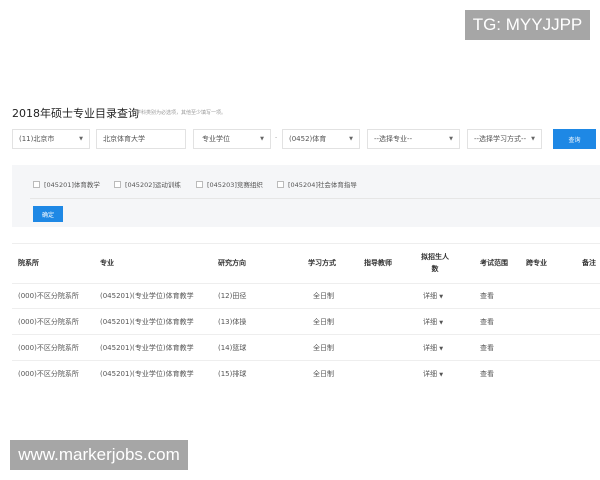 The height and width of the screenshot is (480, 600). I want to click on major-select: --选择专业-- ▼, so click(413, 139).